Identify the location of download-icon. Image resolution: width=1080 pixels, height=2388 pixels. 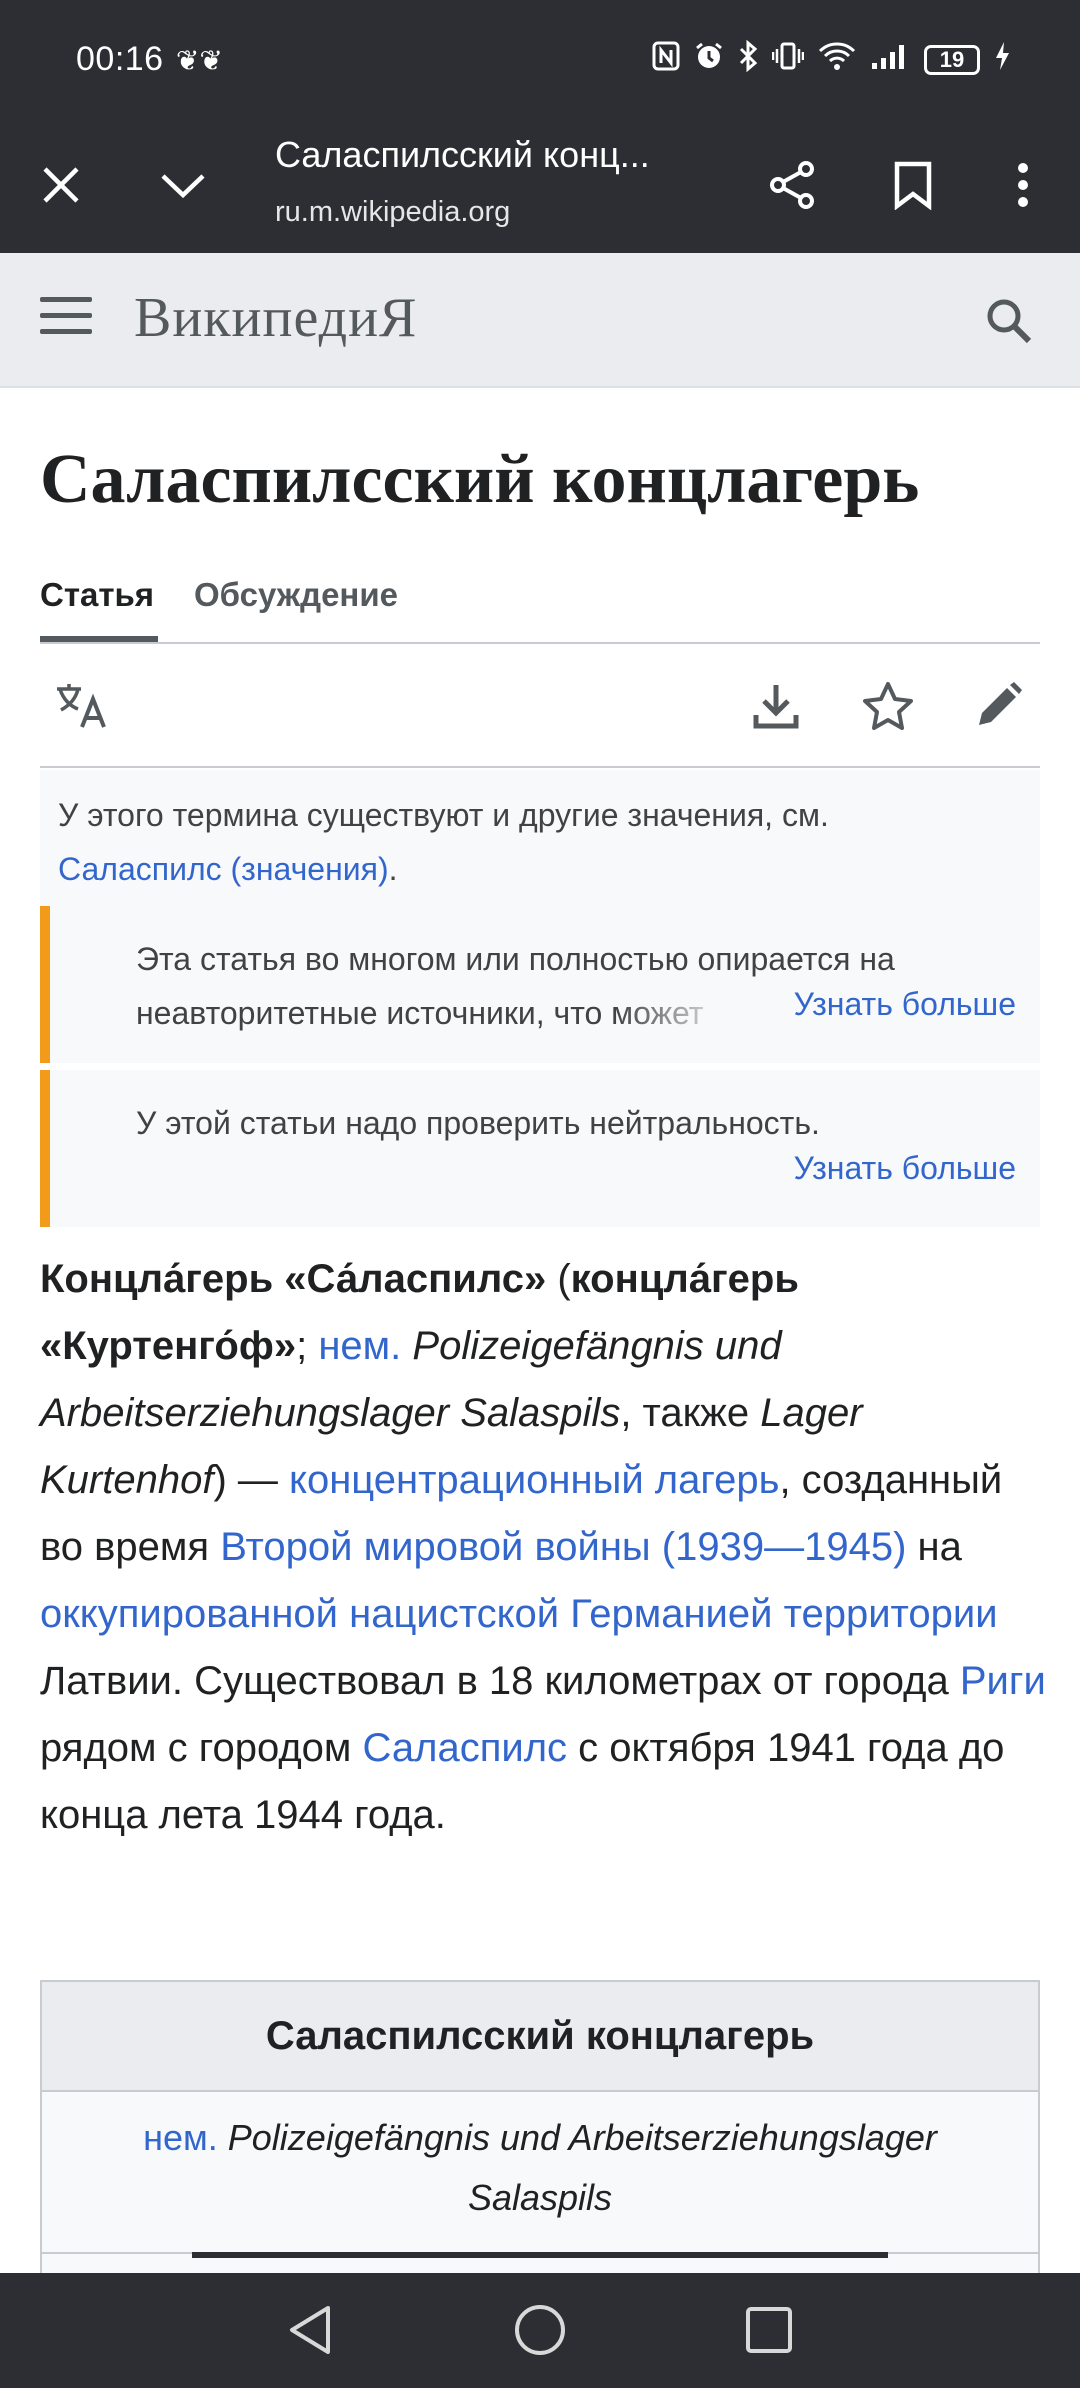
(776, 707).